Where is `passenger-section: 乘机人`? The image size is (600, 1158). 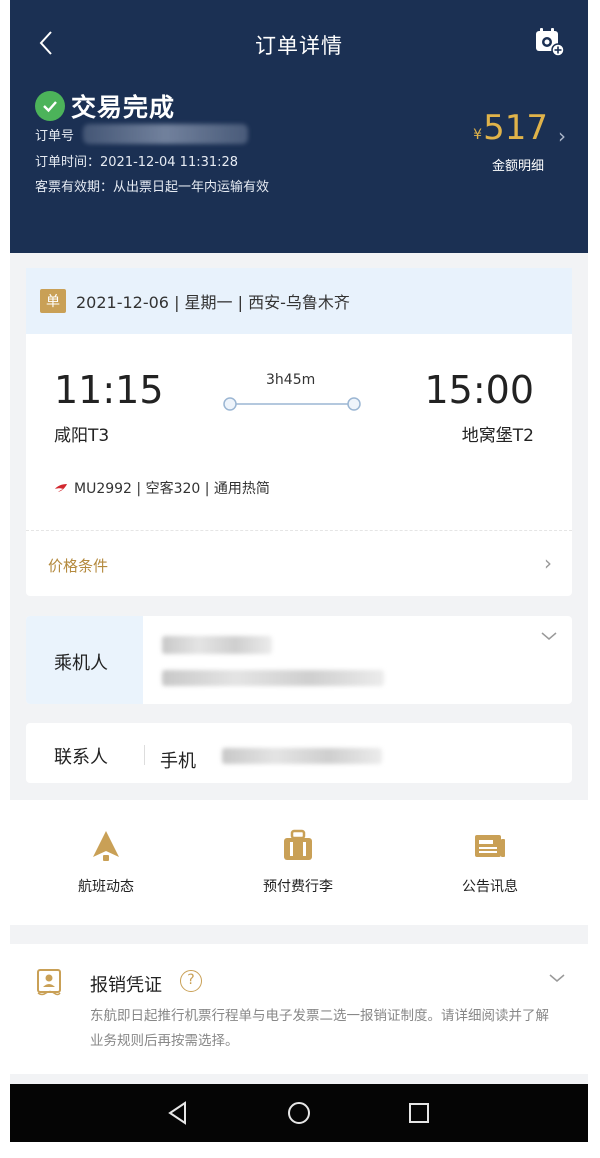
passenger-section: 乘机人 is located at coordinates (299, 660).